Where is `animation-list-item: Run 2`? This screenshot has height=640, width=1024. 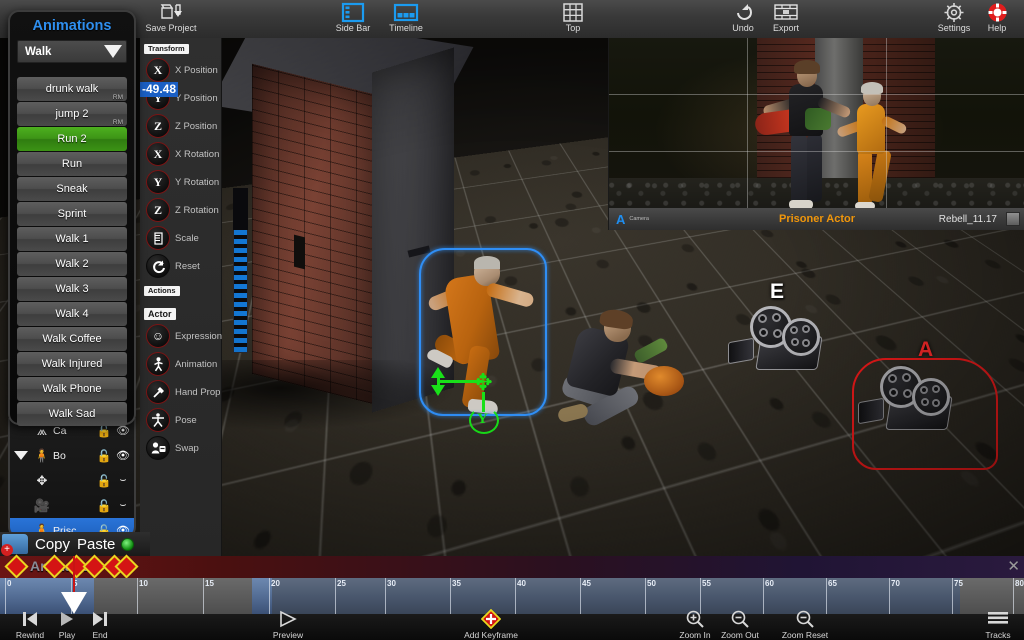 animation-list-item: Run 2 is located at coordinates (72, 139).